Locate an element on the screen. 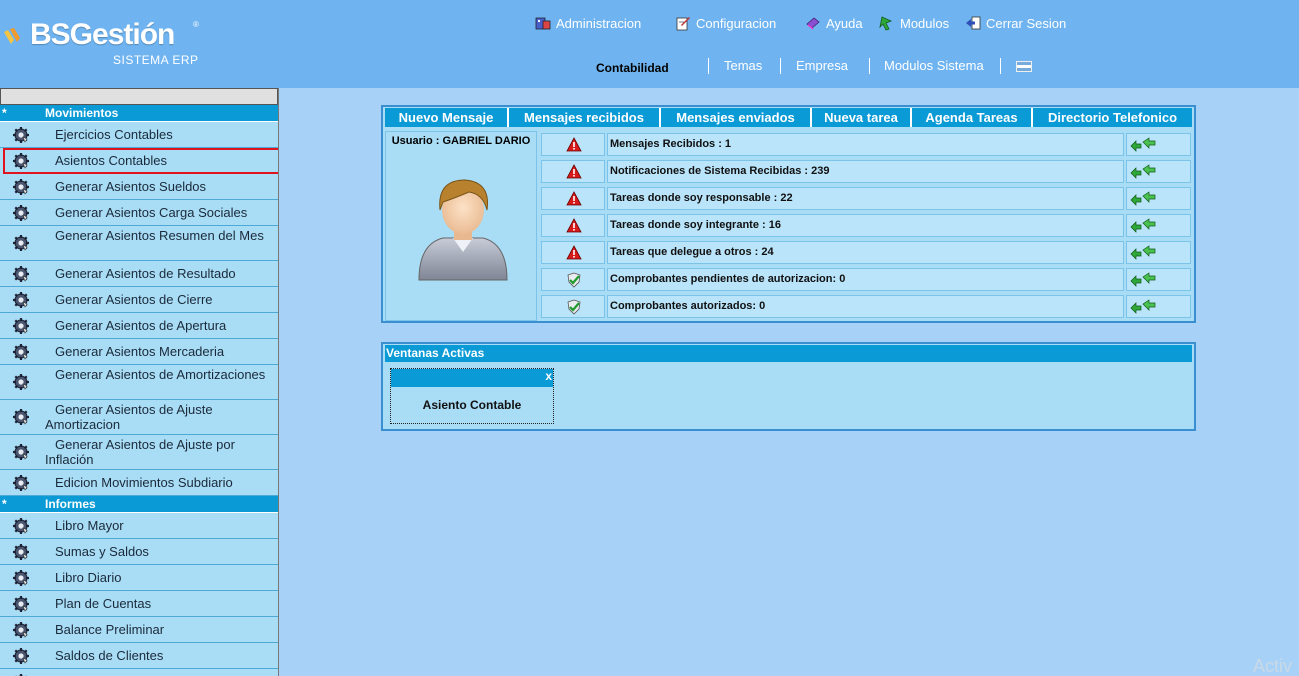 The image size is (1299, 676). sidebar-item-generar-asientos-ajuste-amortizacion: Generar Asientos de Ajuste Amortizacion is located at coordinates (139, 417).